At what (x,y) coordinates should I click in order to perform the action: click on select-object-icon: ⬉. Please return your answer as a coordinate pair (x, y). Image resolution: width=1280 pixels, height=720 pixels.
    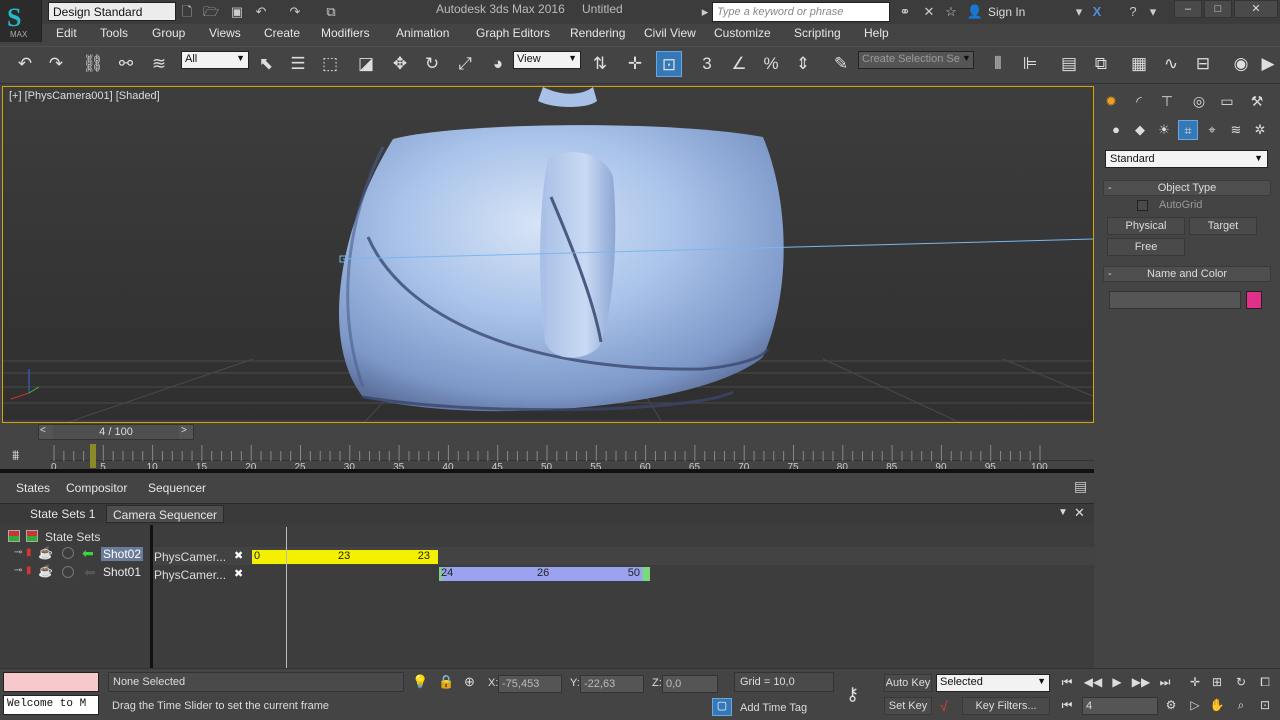
    Looking at the image, I should click on (266, 64).